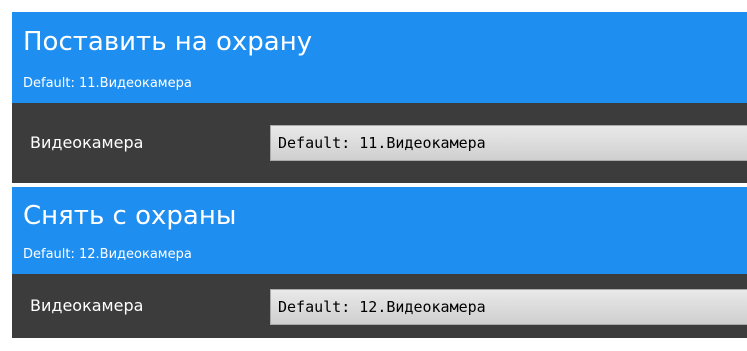 The width and height of the screenshot is (747, 351). Describe the element at coordinates (168, 42) in the screenshot. I see `section-title: Поставить на охрану` at that location.